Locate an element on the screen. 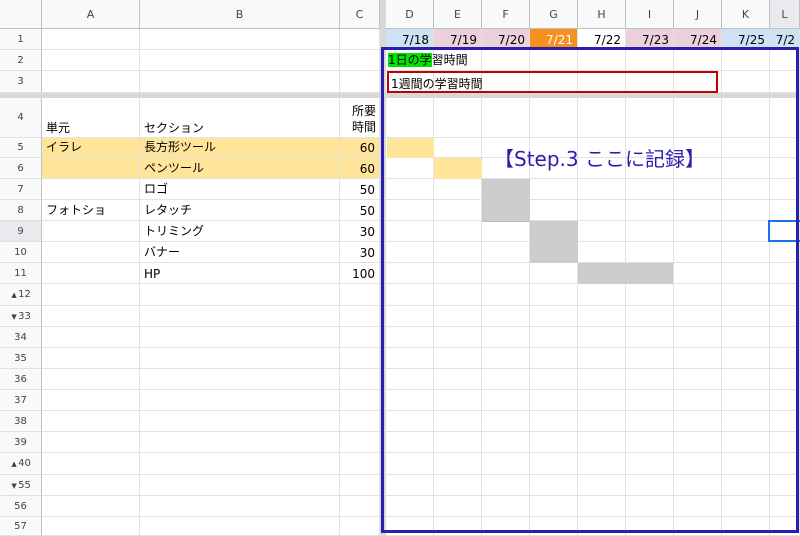 The image size is (800, 536). task-section-cell: 長方形ツール is located at coordinates (240, 148).